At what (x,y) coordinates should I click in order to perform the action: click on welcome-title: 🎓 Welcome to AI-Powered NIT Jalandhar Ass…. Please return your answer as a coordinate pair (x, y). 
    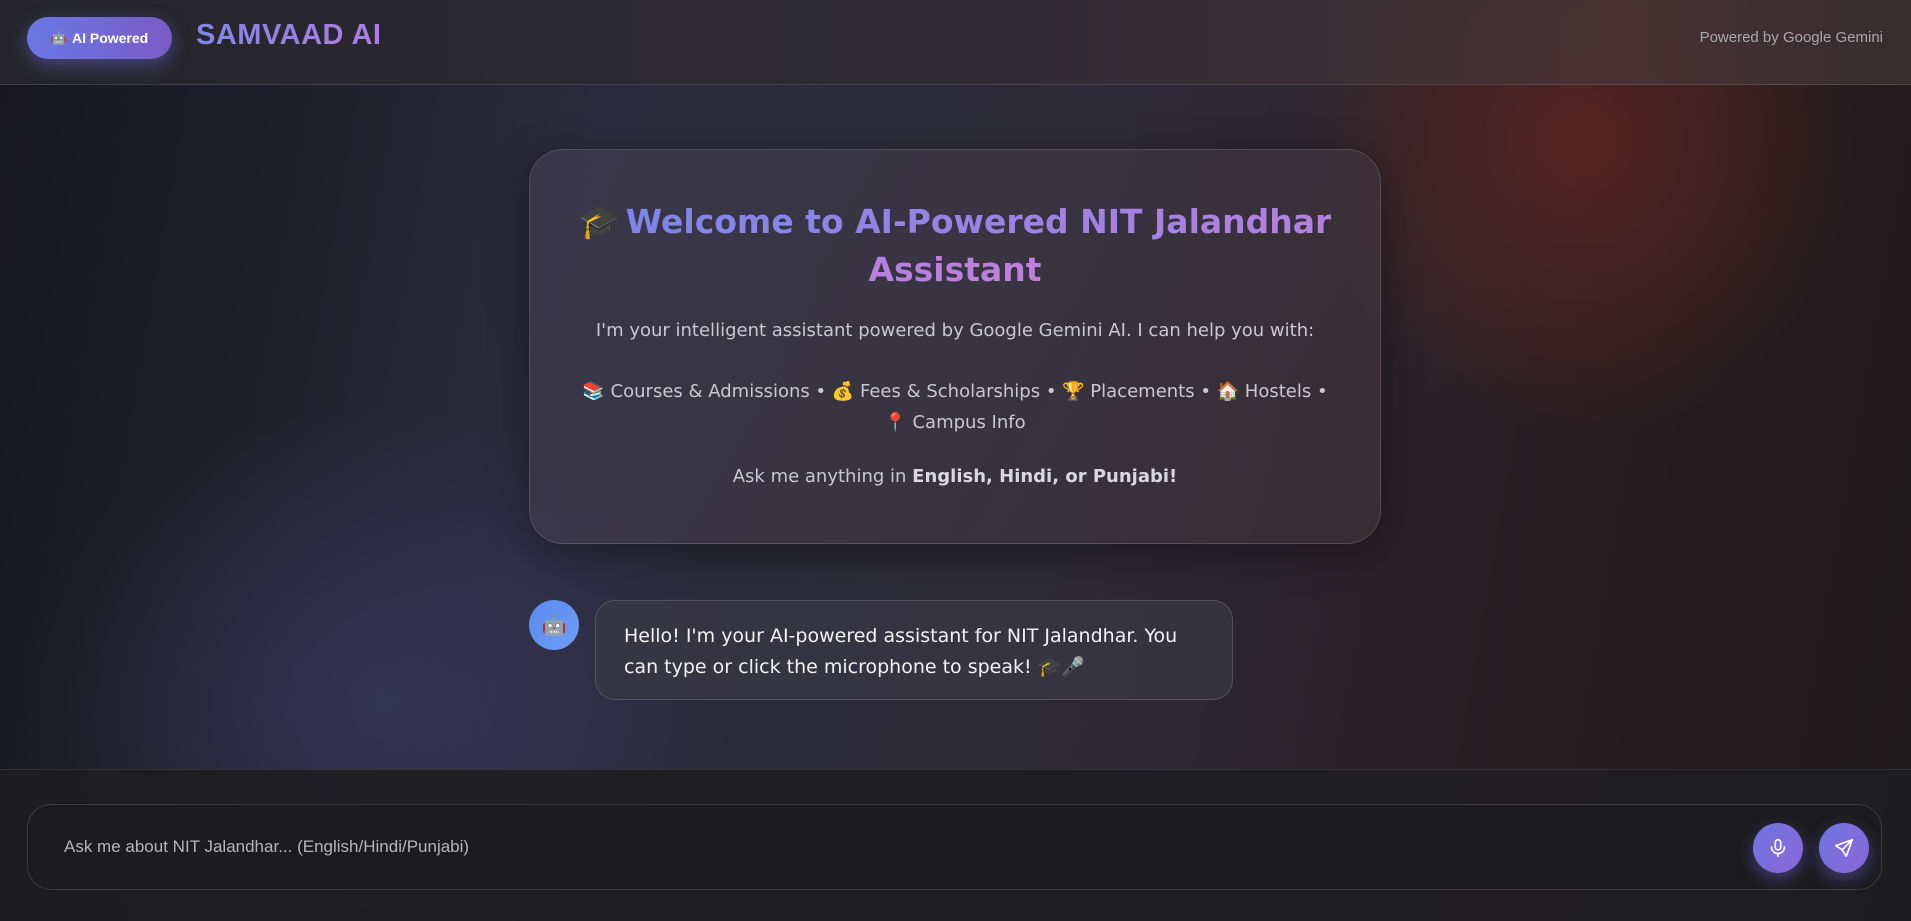
    Looking at the image, I should click on (955, 246).